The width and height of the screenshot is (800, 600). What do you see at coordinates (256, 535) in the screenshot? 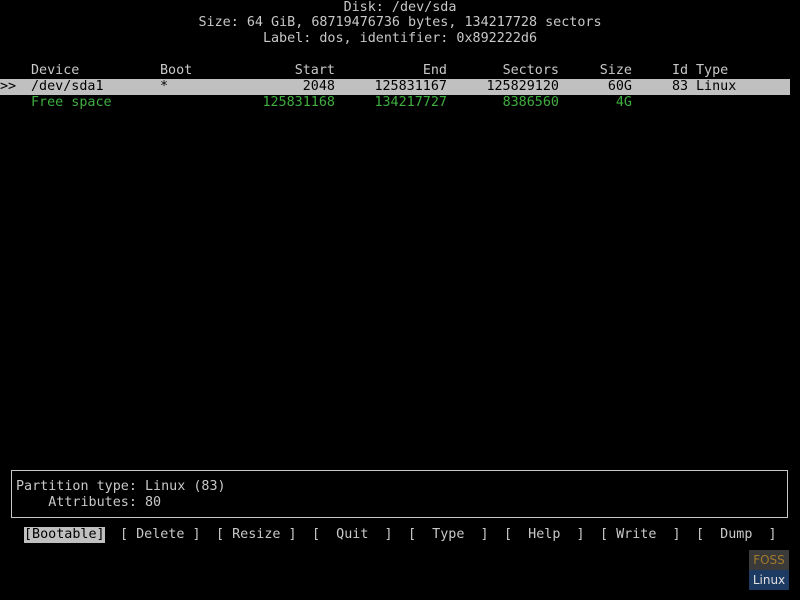
I see `resize-button: [ Resize ]` at bounding box center [256, 535].